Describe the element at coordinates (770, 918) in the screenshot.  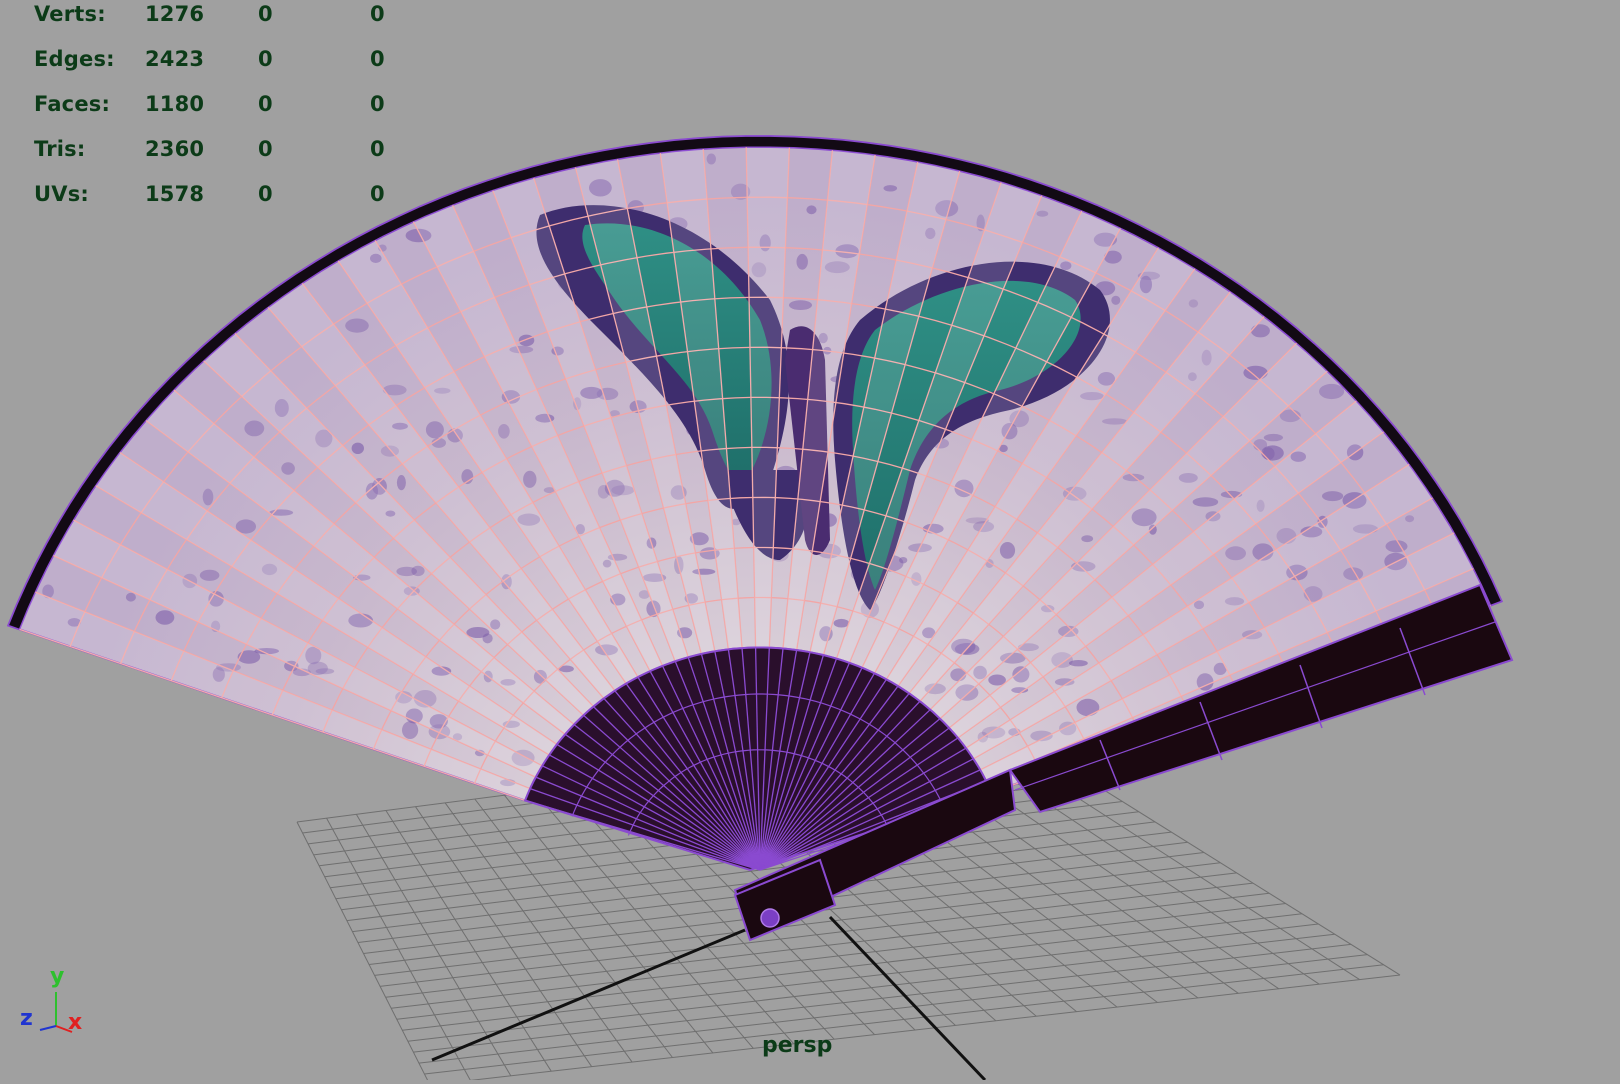
I see `pivot-rivet-icon` at that location.